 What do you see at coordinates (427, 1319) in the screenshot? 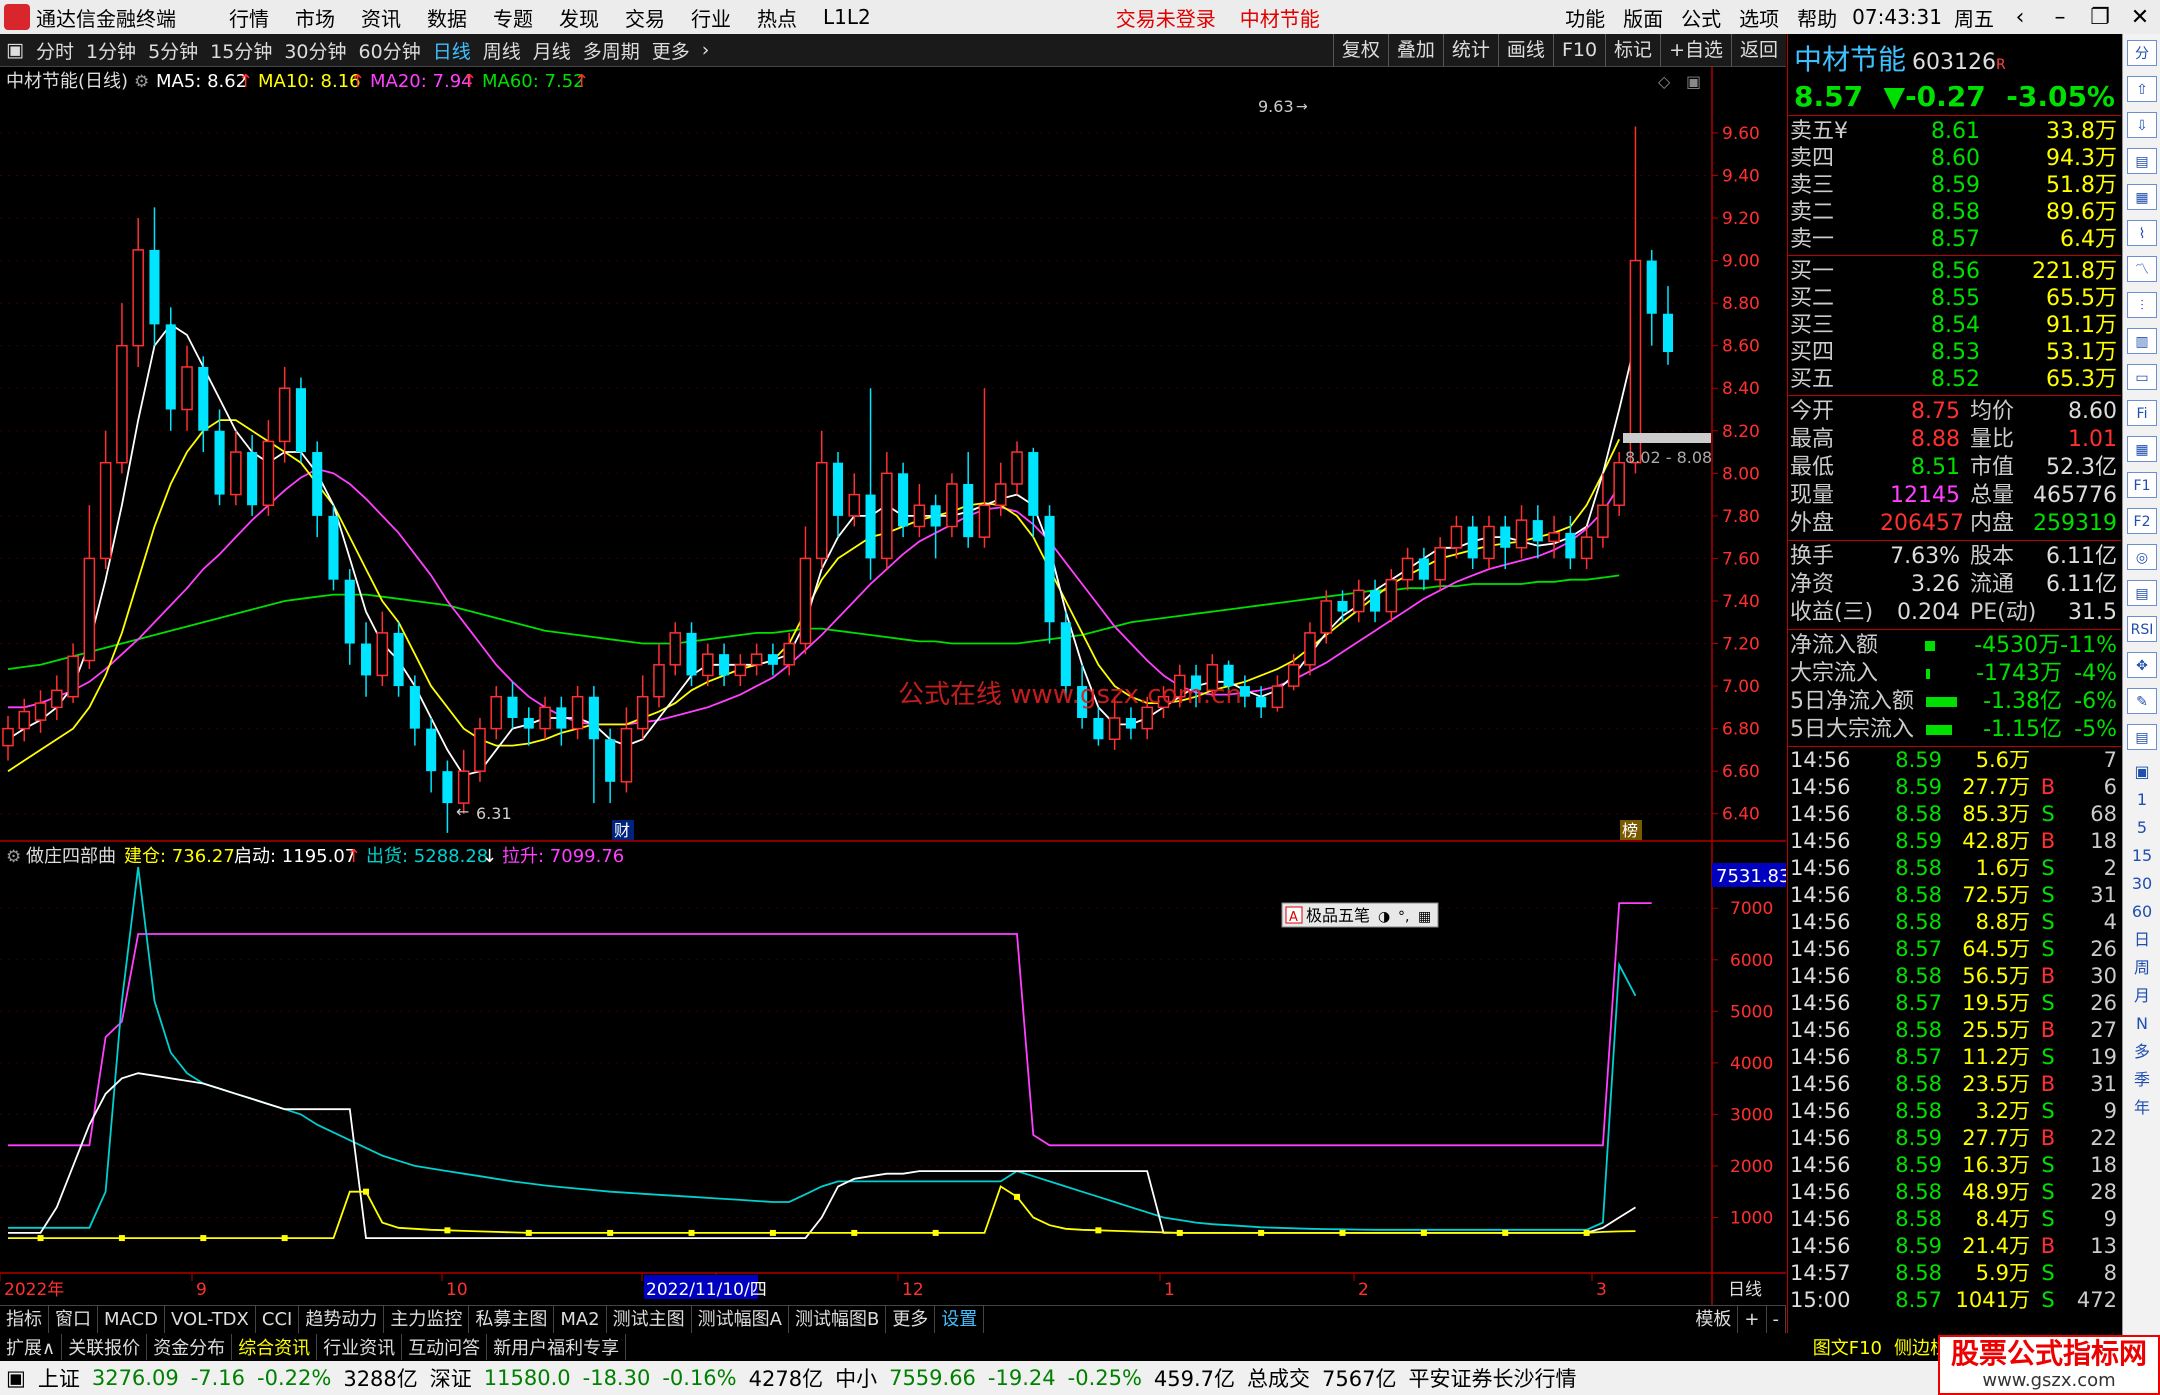
I see `indicator-tab: 主力监控` at bounding box center [427, 1319].